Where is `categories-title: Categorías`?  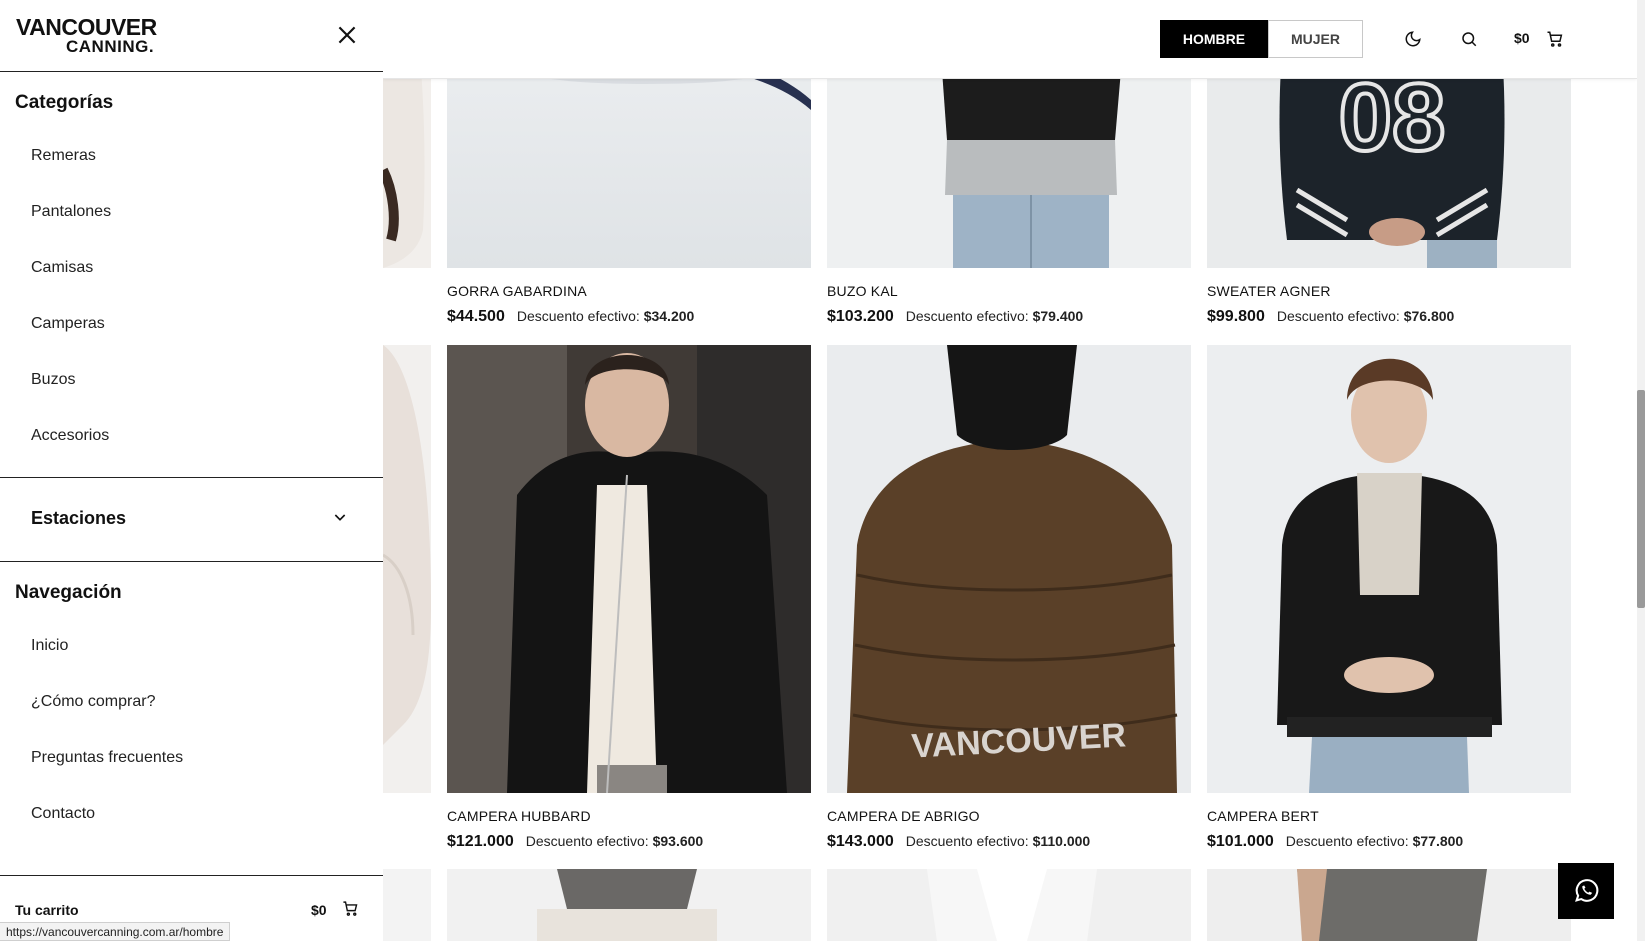
categories-title: Categorías is located at coordinates (64, 102).